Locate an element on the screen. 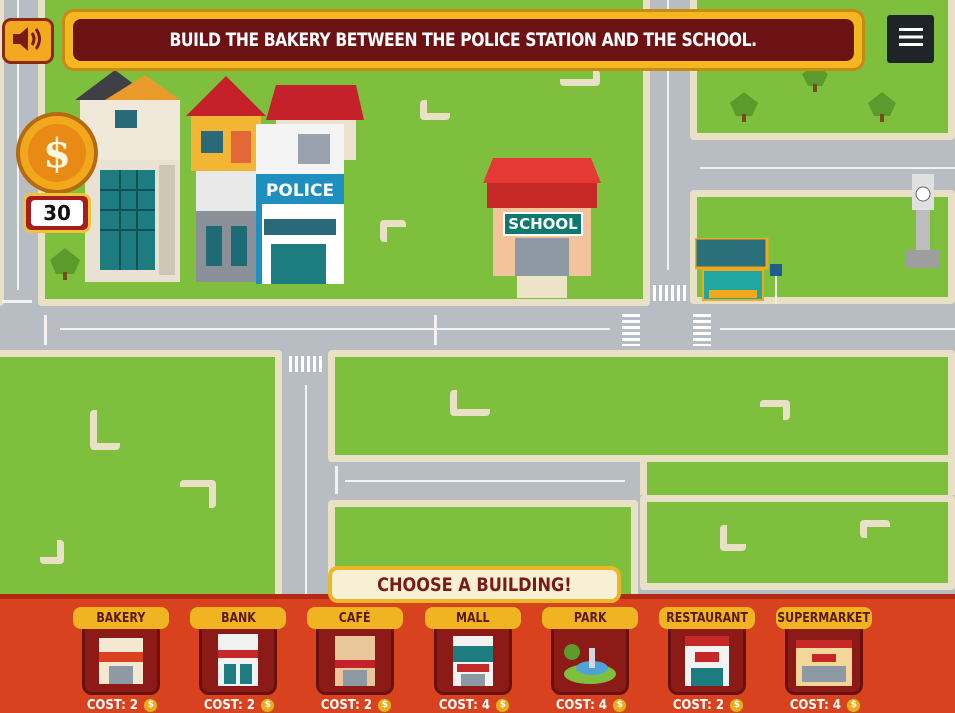  cafe-icon is located at coordinates (355, 658).